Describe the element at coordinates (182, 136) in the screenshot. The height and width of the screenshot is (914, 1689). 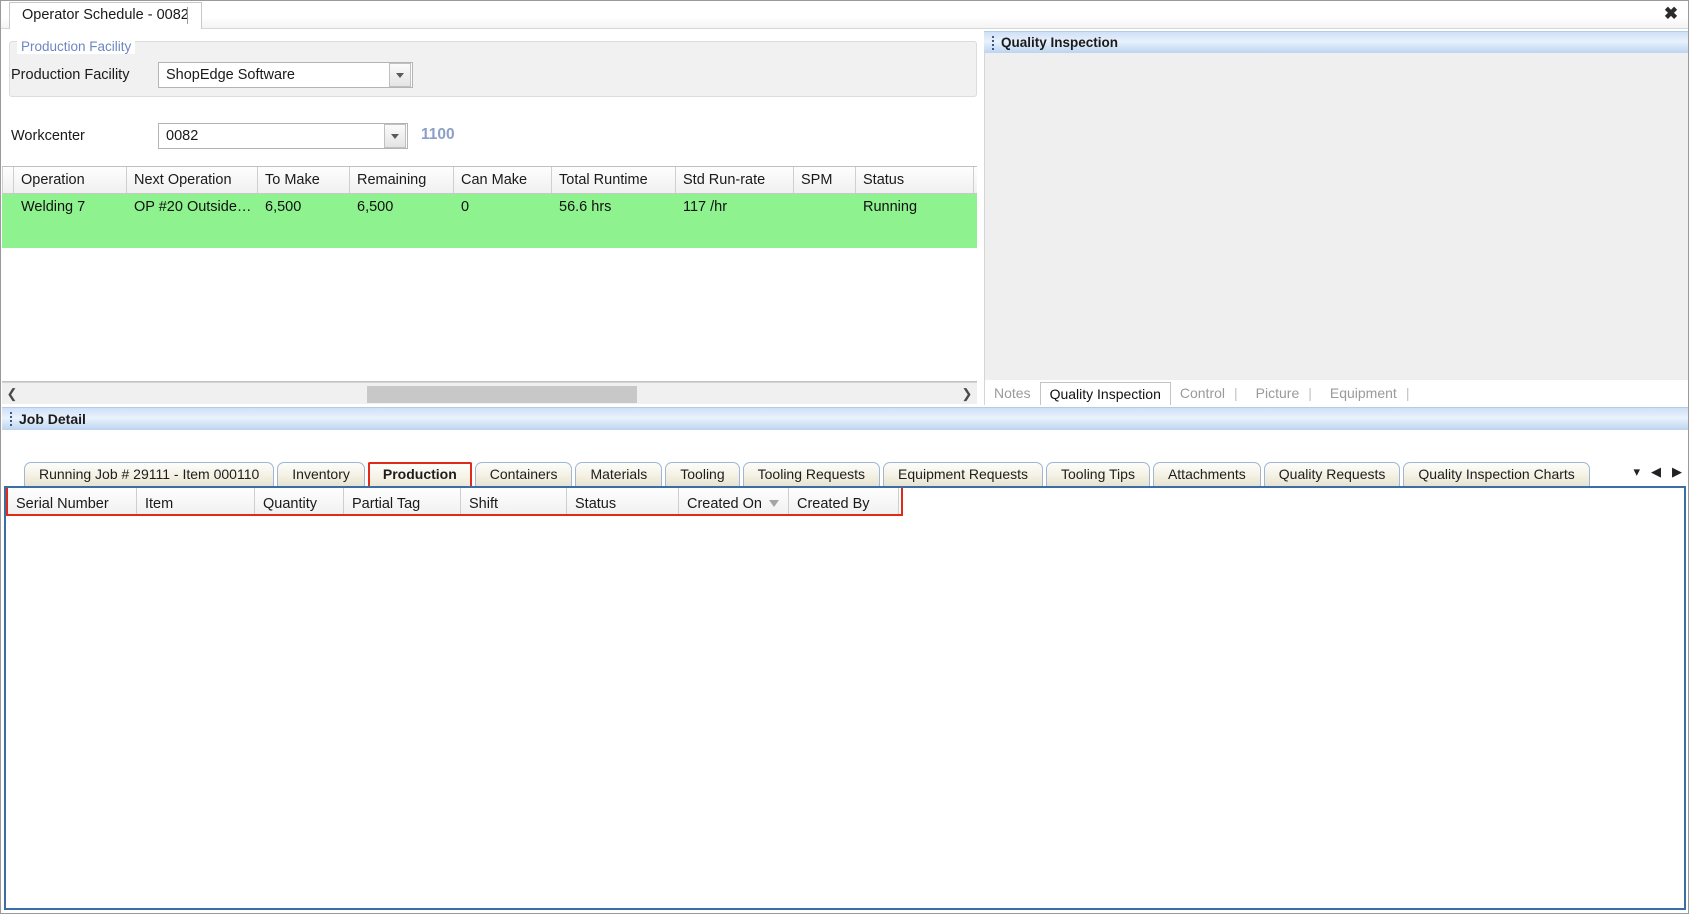
I see `workcenter-value: 0082` at that location.